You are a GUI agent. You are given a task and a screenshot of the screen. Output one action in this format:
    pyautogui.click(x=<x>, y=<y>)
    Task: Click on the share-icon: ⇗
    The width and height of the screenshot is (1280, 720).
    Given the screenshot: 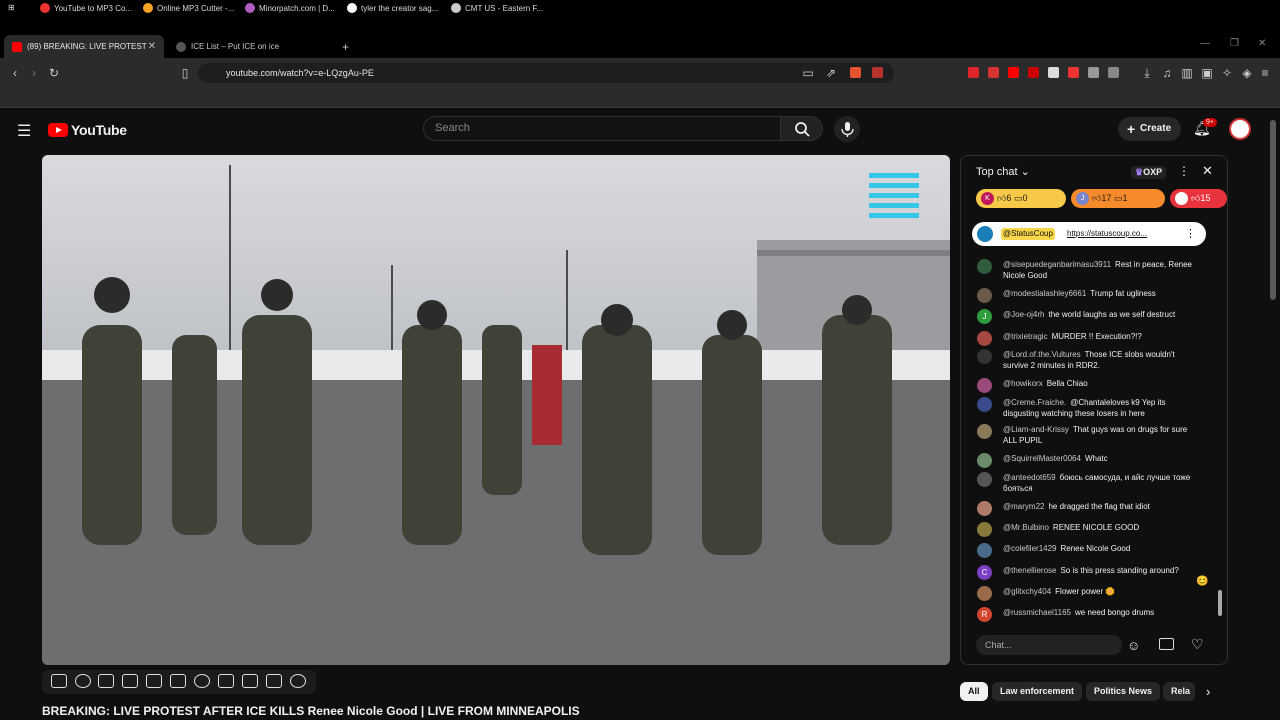 What is the action you would take?
    pyautogui.click(x=831, y=73)
    